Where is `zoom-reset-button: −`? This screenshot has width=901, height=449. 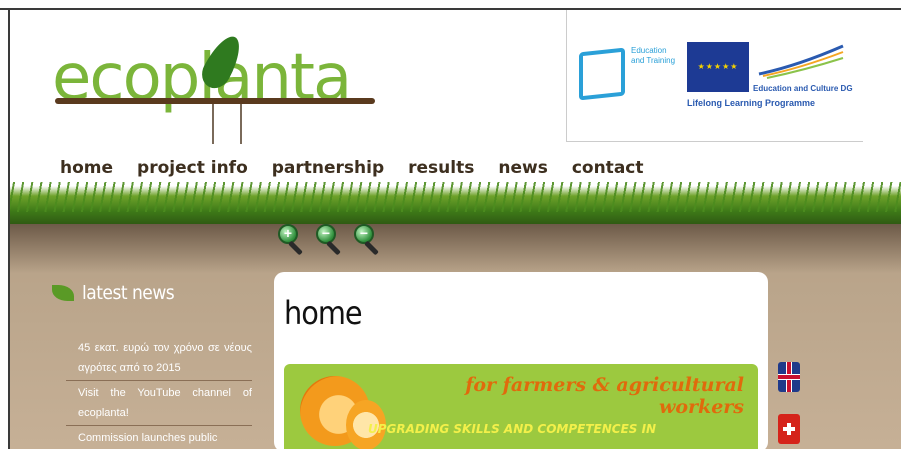 zoom-reset-button: − is located at coordinates (367, 242).